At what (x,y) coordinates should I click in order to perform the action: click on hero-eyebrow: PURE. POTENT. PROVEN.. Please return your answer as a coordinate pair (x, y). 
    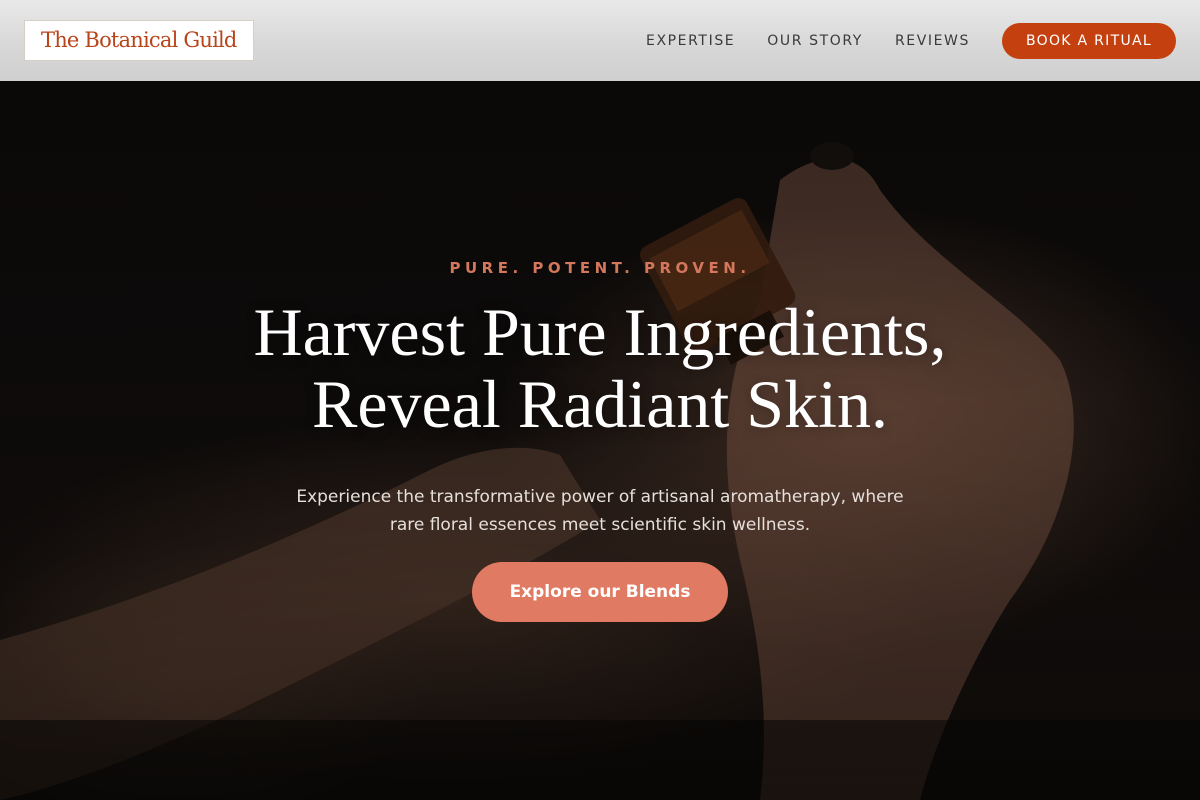
    Looking at the image, I should click on (600, 268).